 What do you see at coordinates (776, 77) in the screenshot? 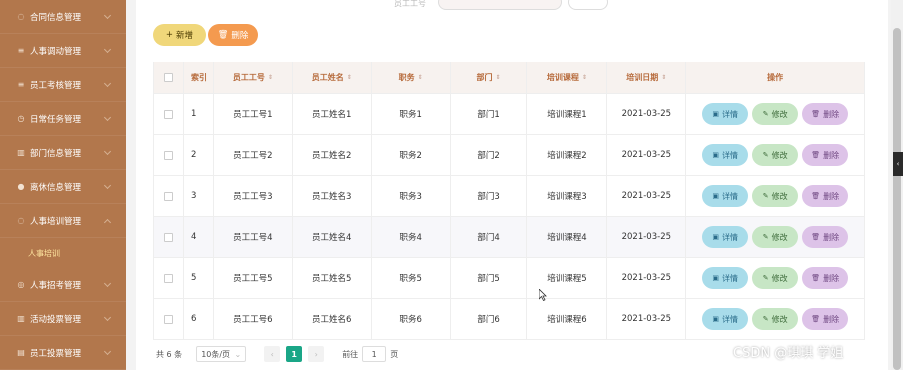
I see `header-ops: 操作` at bounding box center [776, 77].